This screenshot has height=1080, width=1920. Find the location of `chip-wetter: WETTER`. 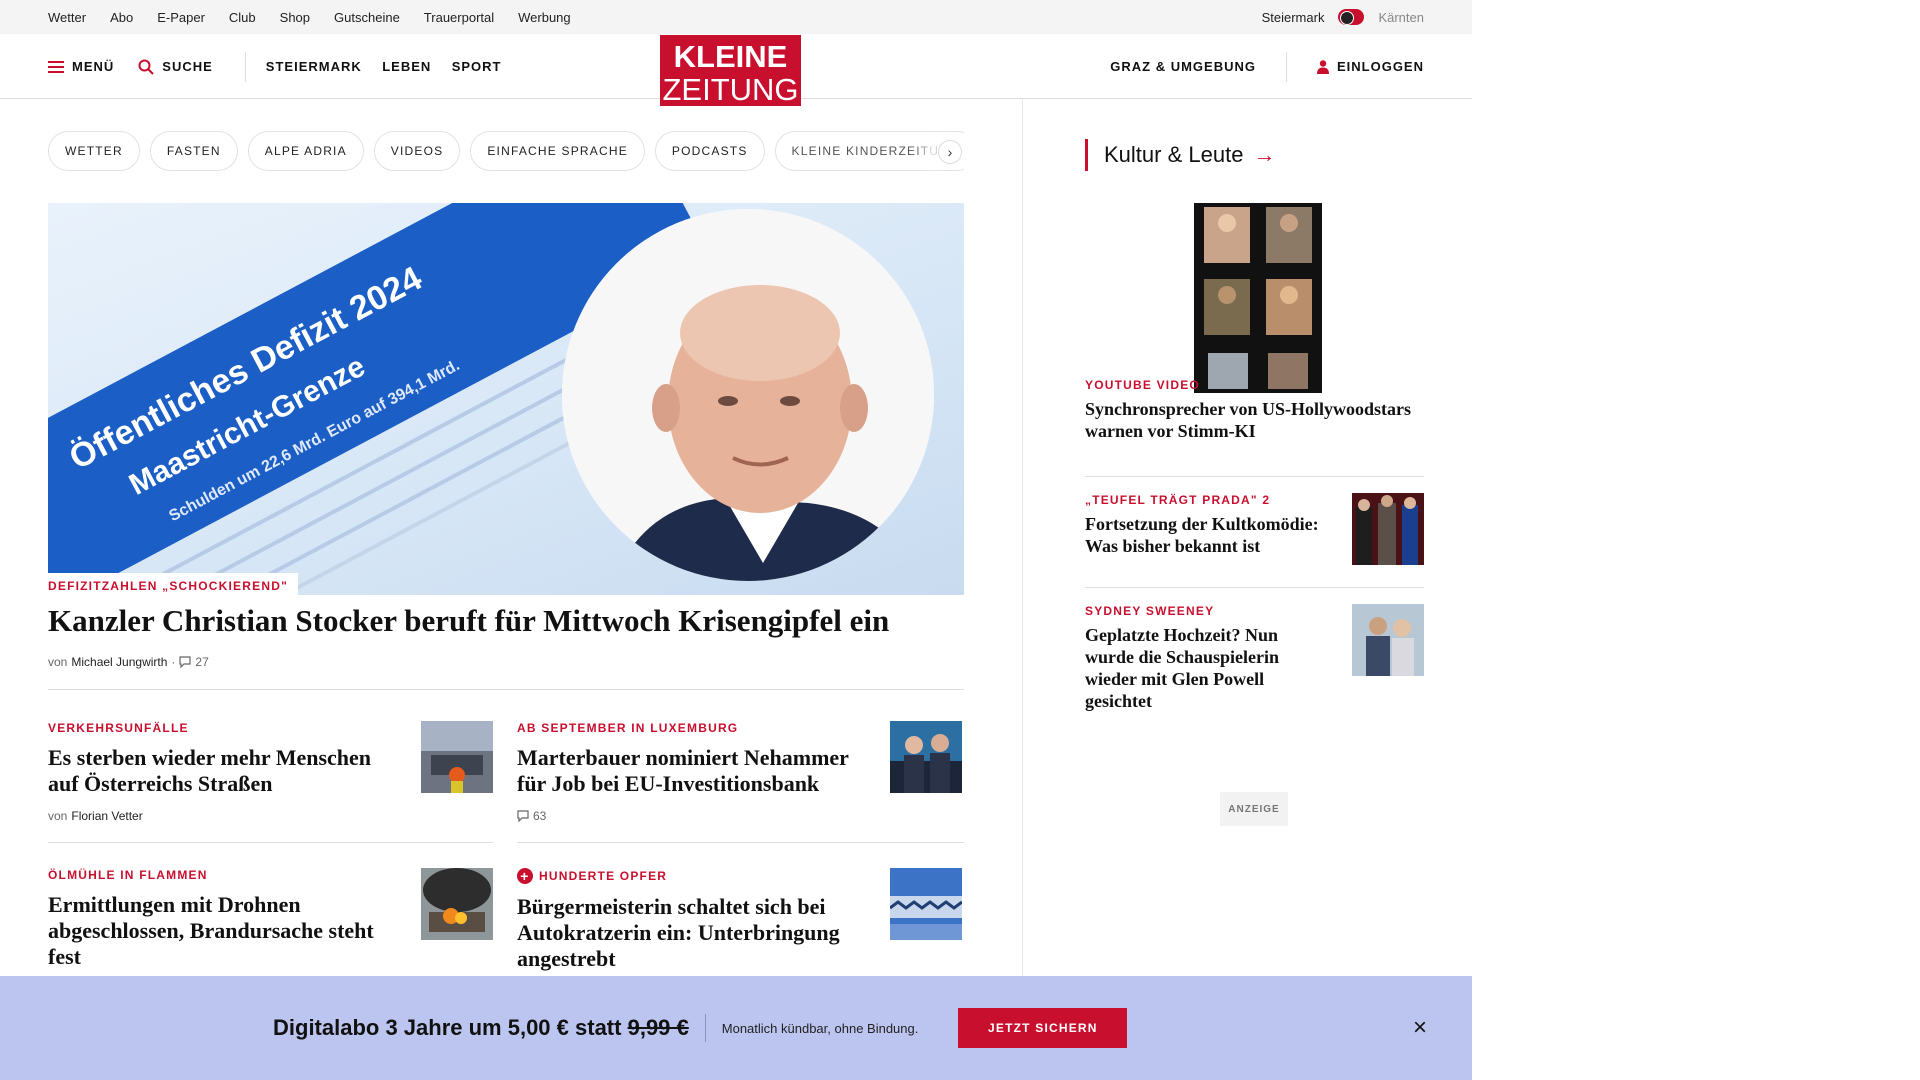

chip-wetter: WETTER is located at coordinates (94, 151).